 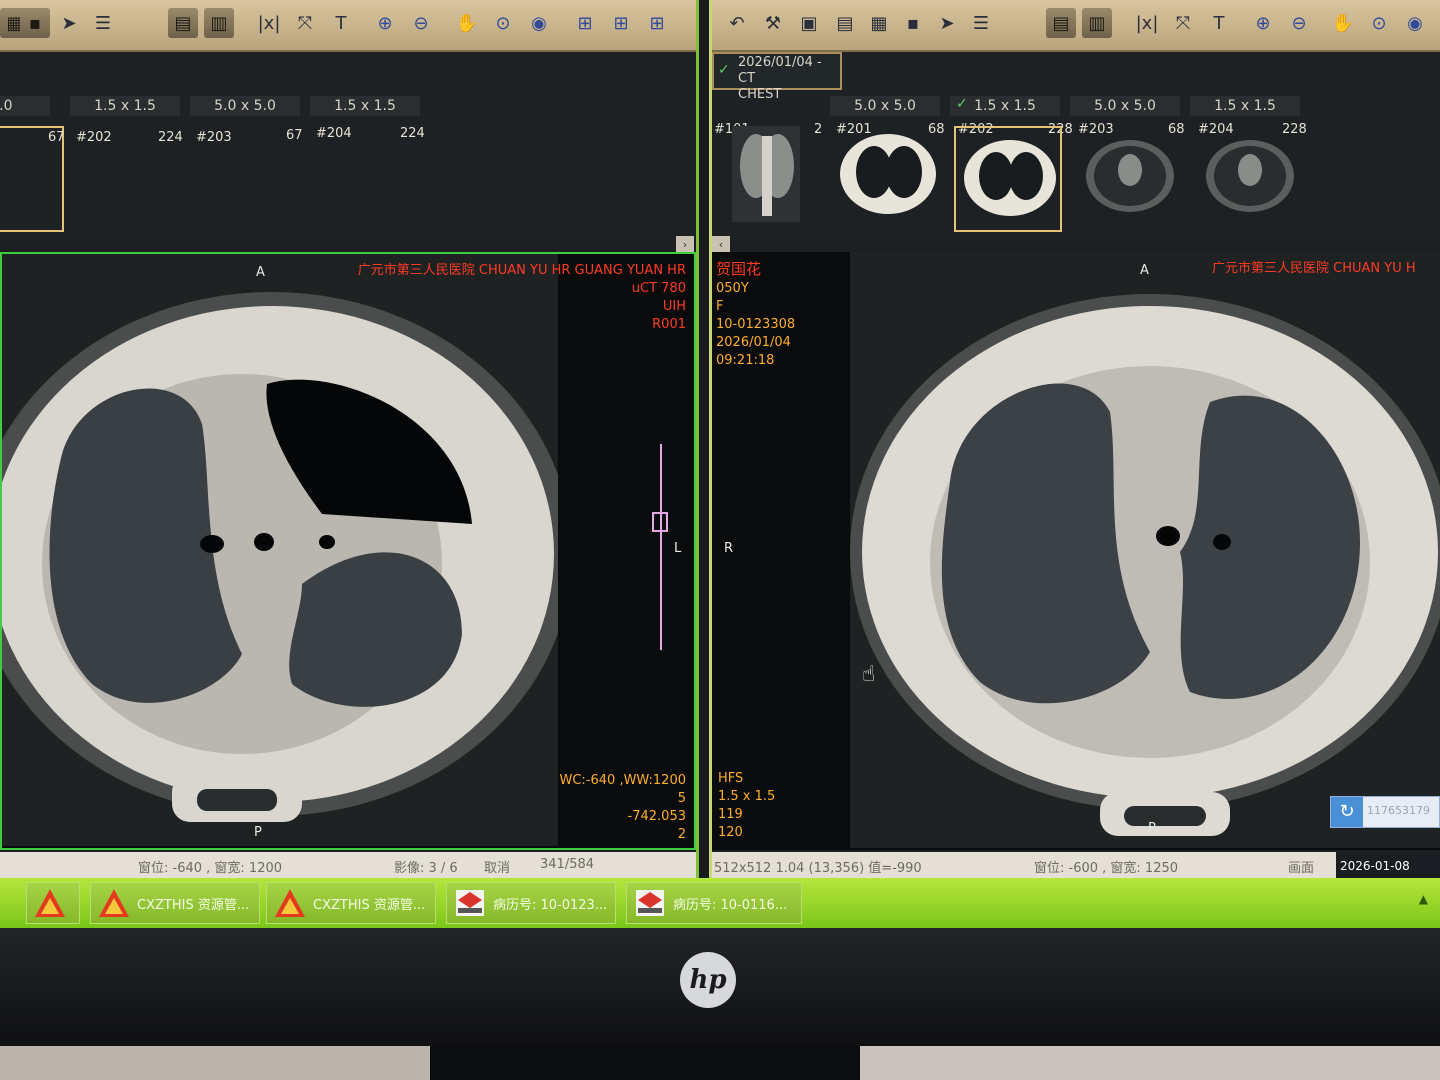 I want to click on left-status-bar: 窗位: -640 , 窗宽: 1200 影像: 3 / 6 取消 341/584, so click(x=348, y=866).